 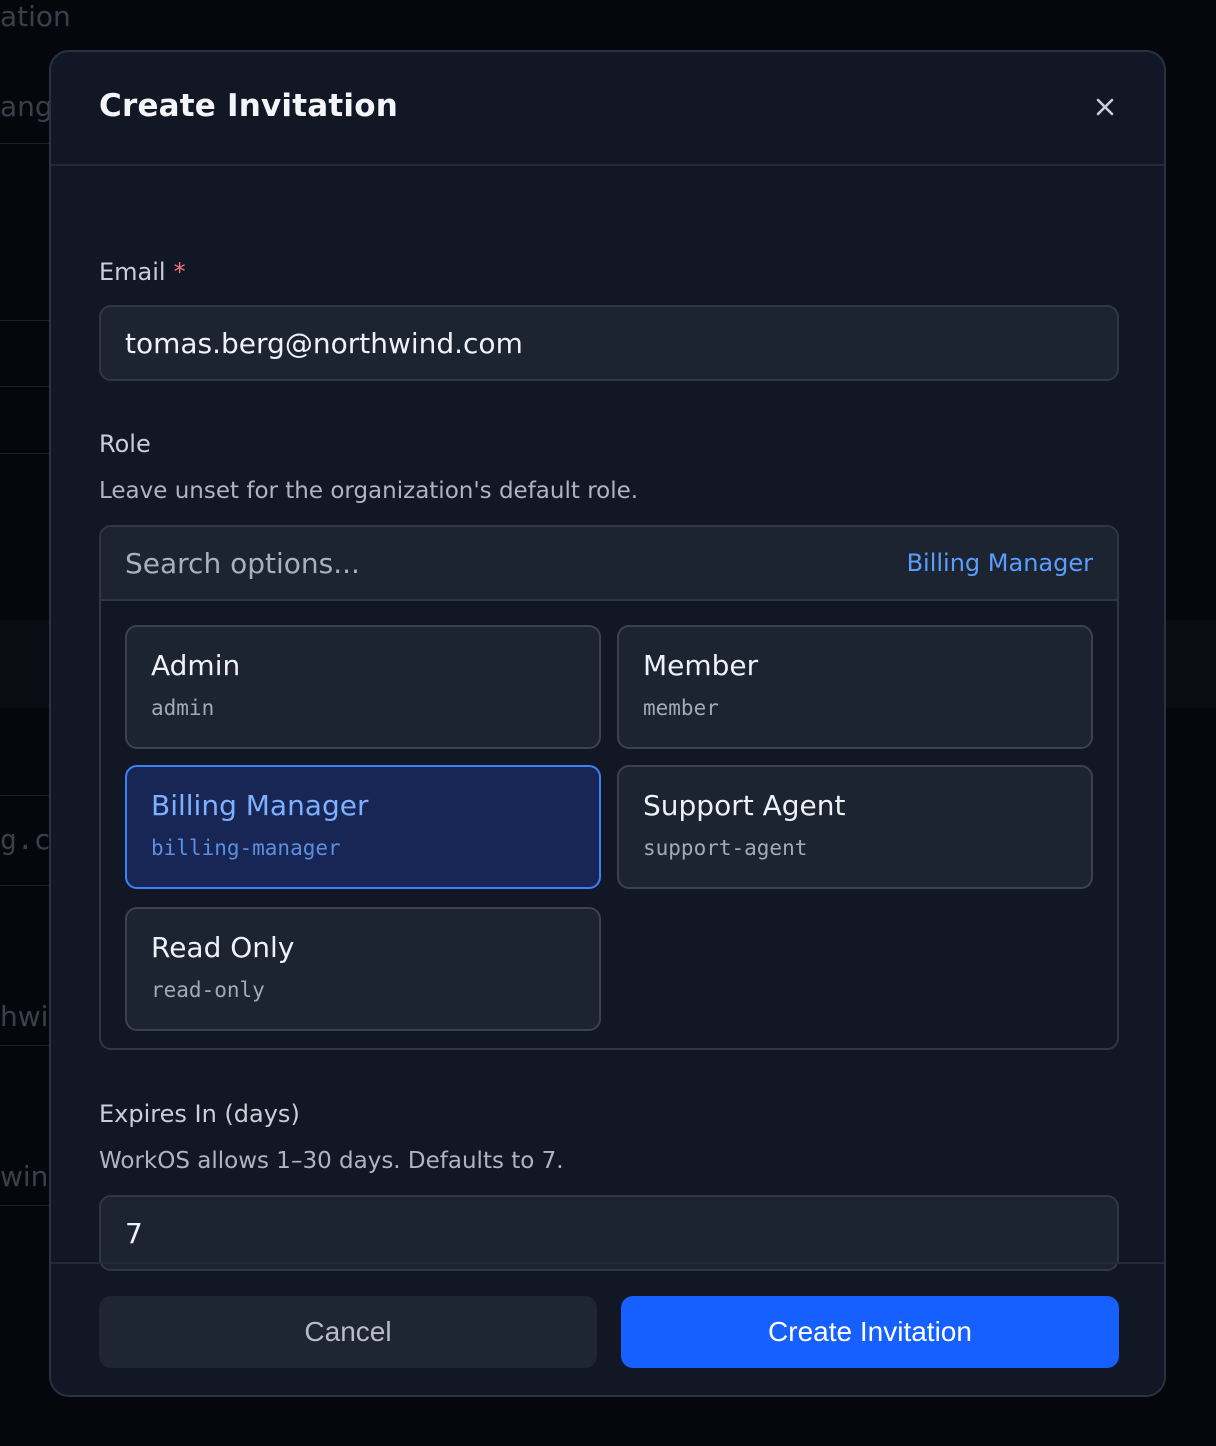 What do you see at coordinates (249, 106) in the screenshot?
I see `dialog-title: Create Invitation` at bounding box center [249, 106].